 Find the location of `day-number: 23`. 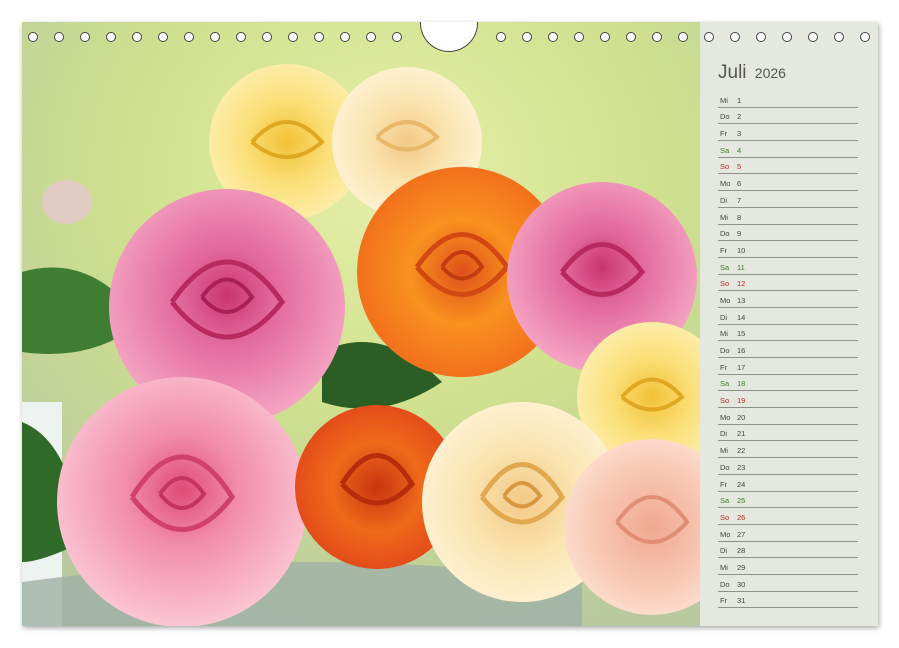

day-number: 23 is located at coordinates (741, 467).